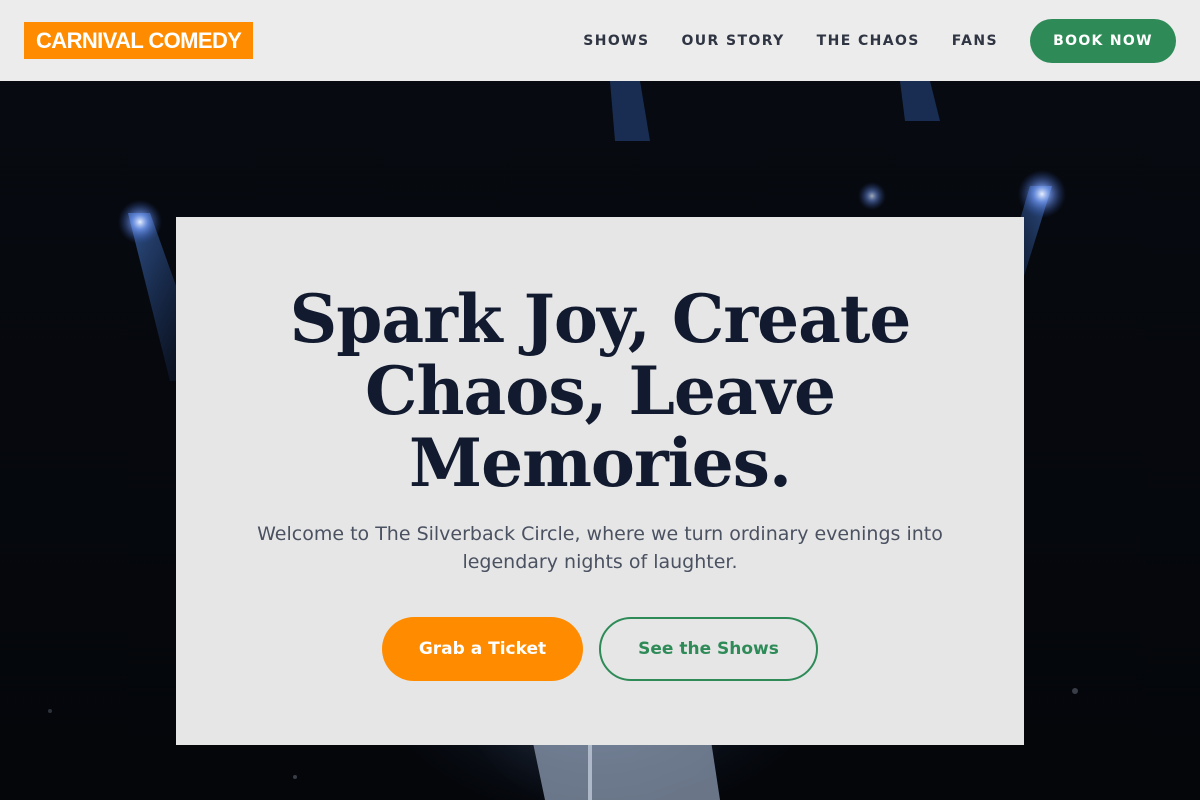  I want to click on nav-link-shows: SHOWS, so click(616, 41).